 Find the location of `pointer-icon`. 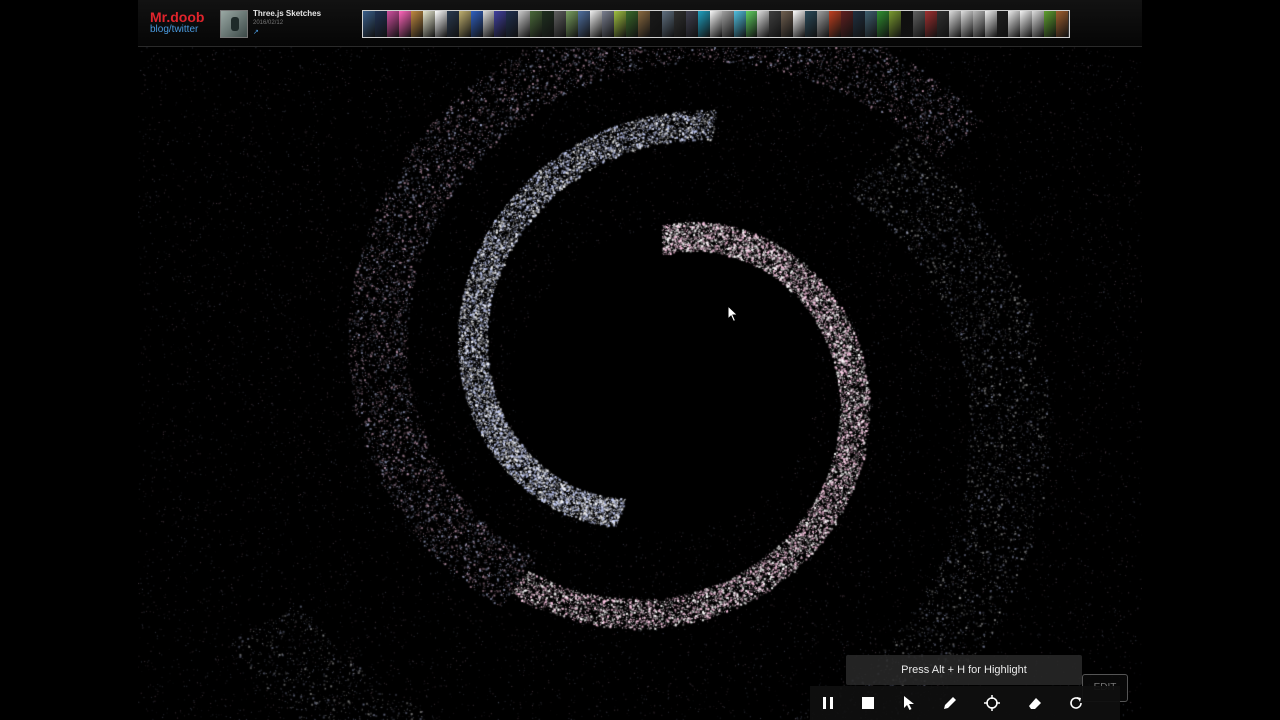

pointer-icon is located at coordinates (910, 703).